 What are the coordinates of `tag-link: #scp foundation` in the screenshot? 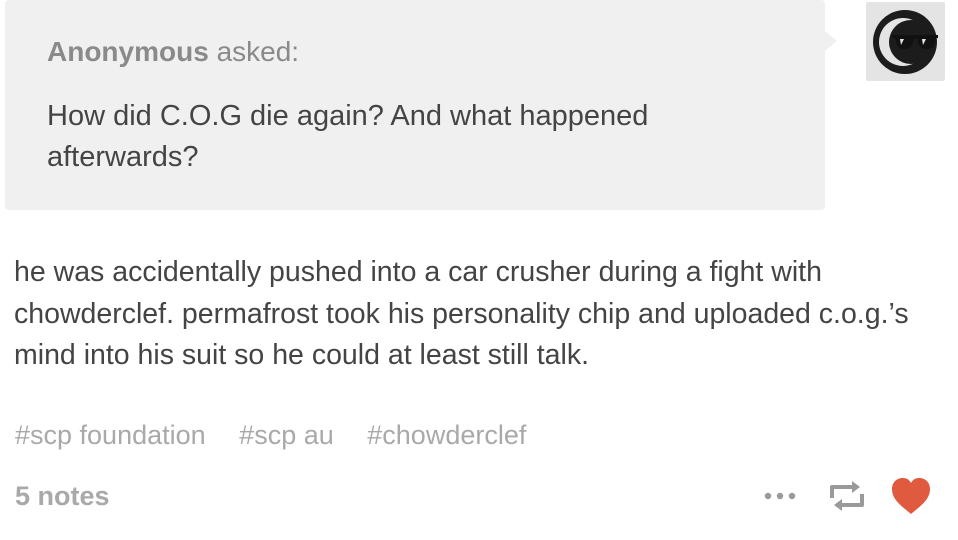 It's located at (110, 435).